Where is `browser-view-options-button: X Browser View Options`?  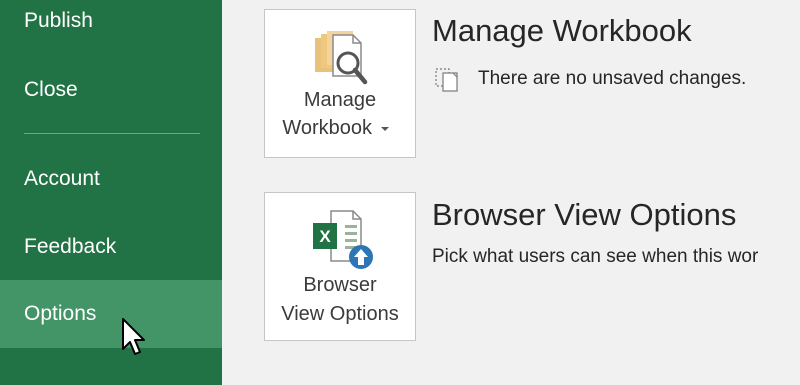 browser-view-options-button: X Browser View Options is located at coordinates (340, 266).